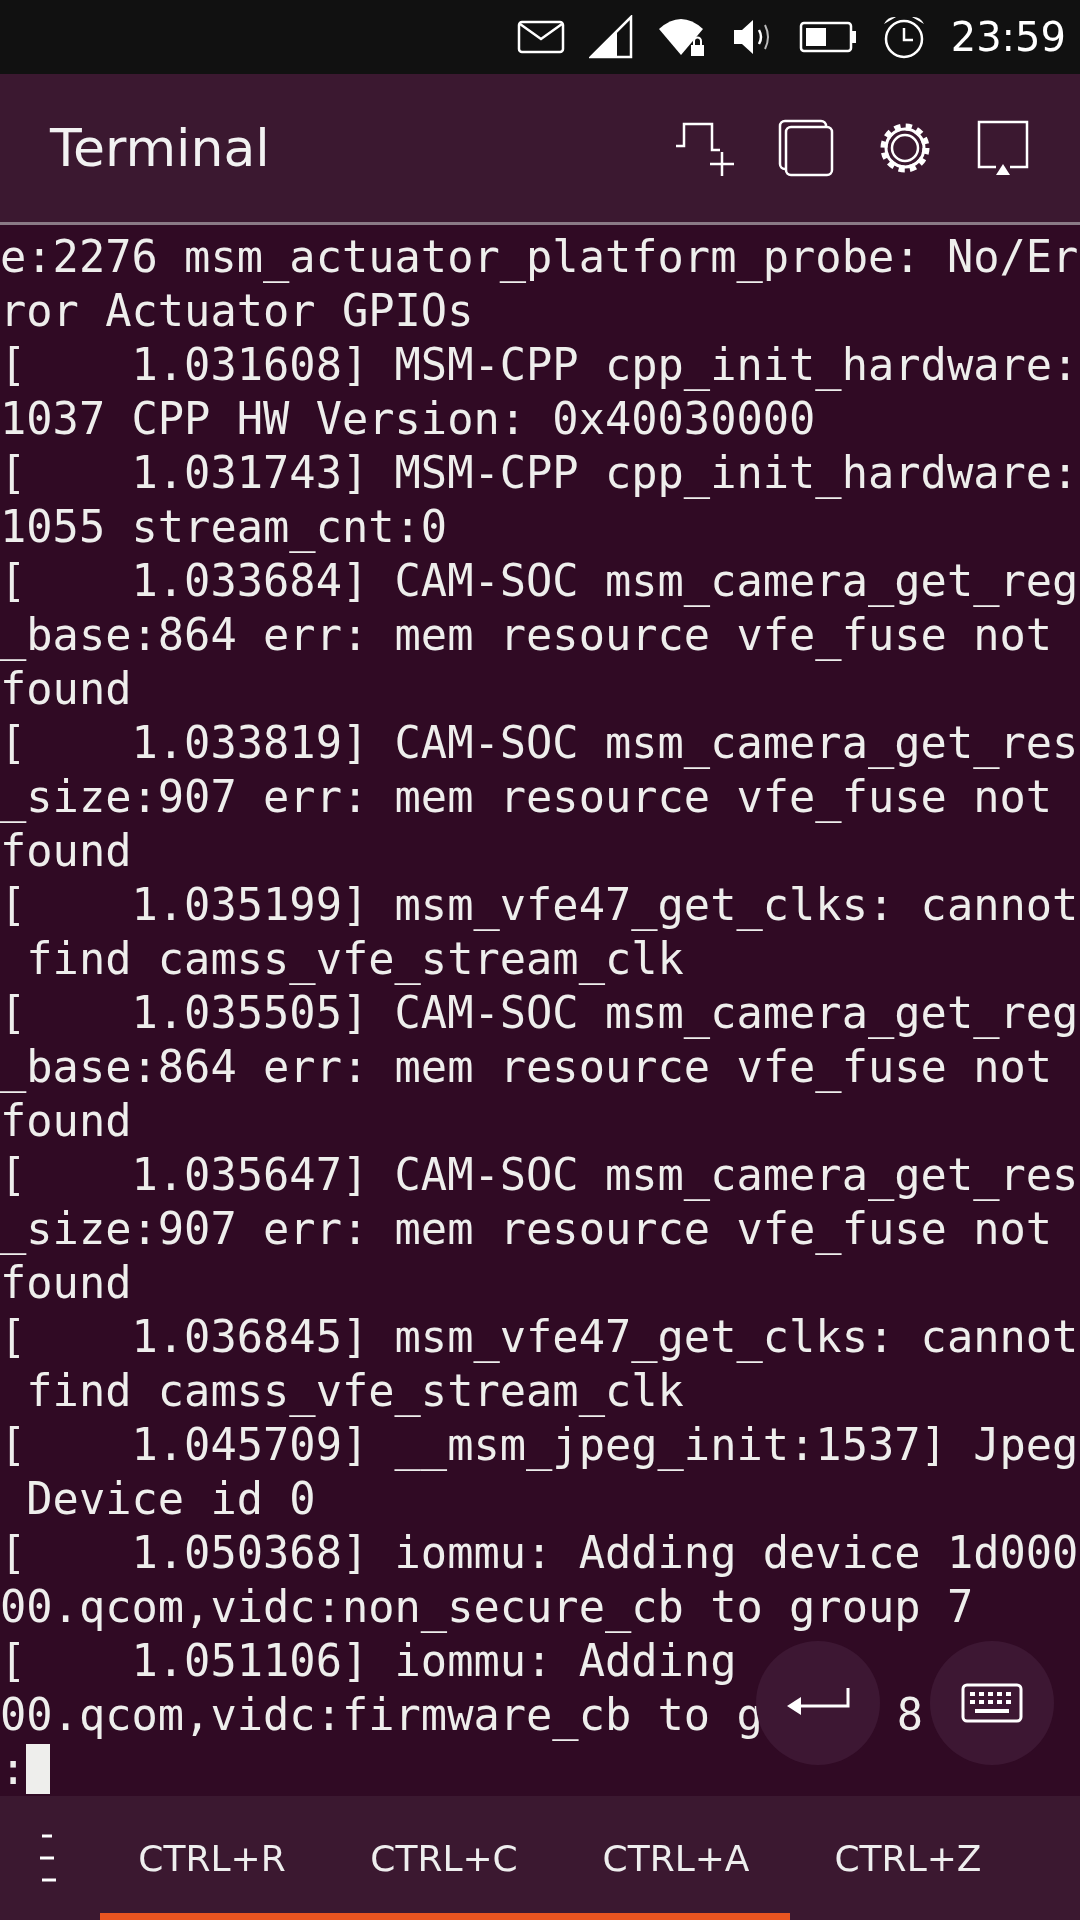  What do you see at coordinates (910, 1715) in the screenshot?
I see `terminal-text: 8` at bounding box center [910, 1715].